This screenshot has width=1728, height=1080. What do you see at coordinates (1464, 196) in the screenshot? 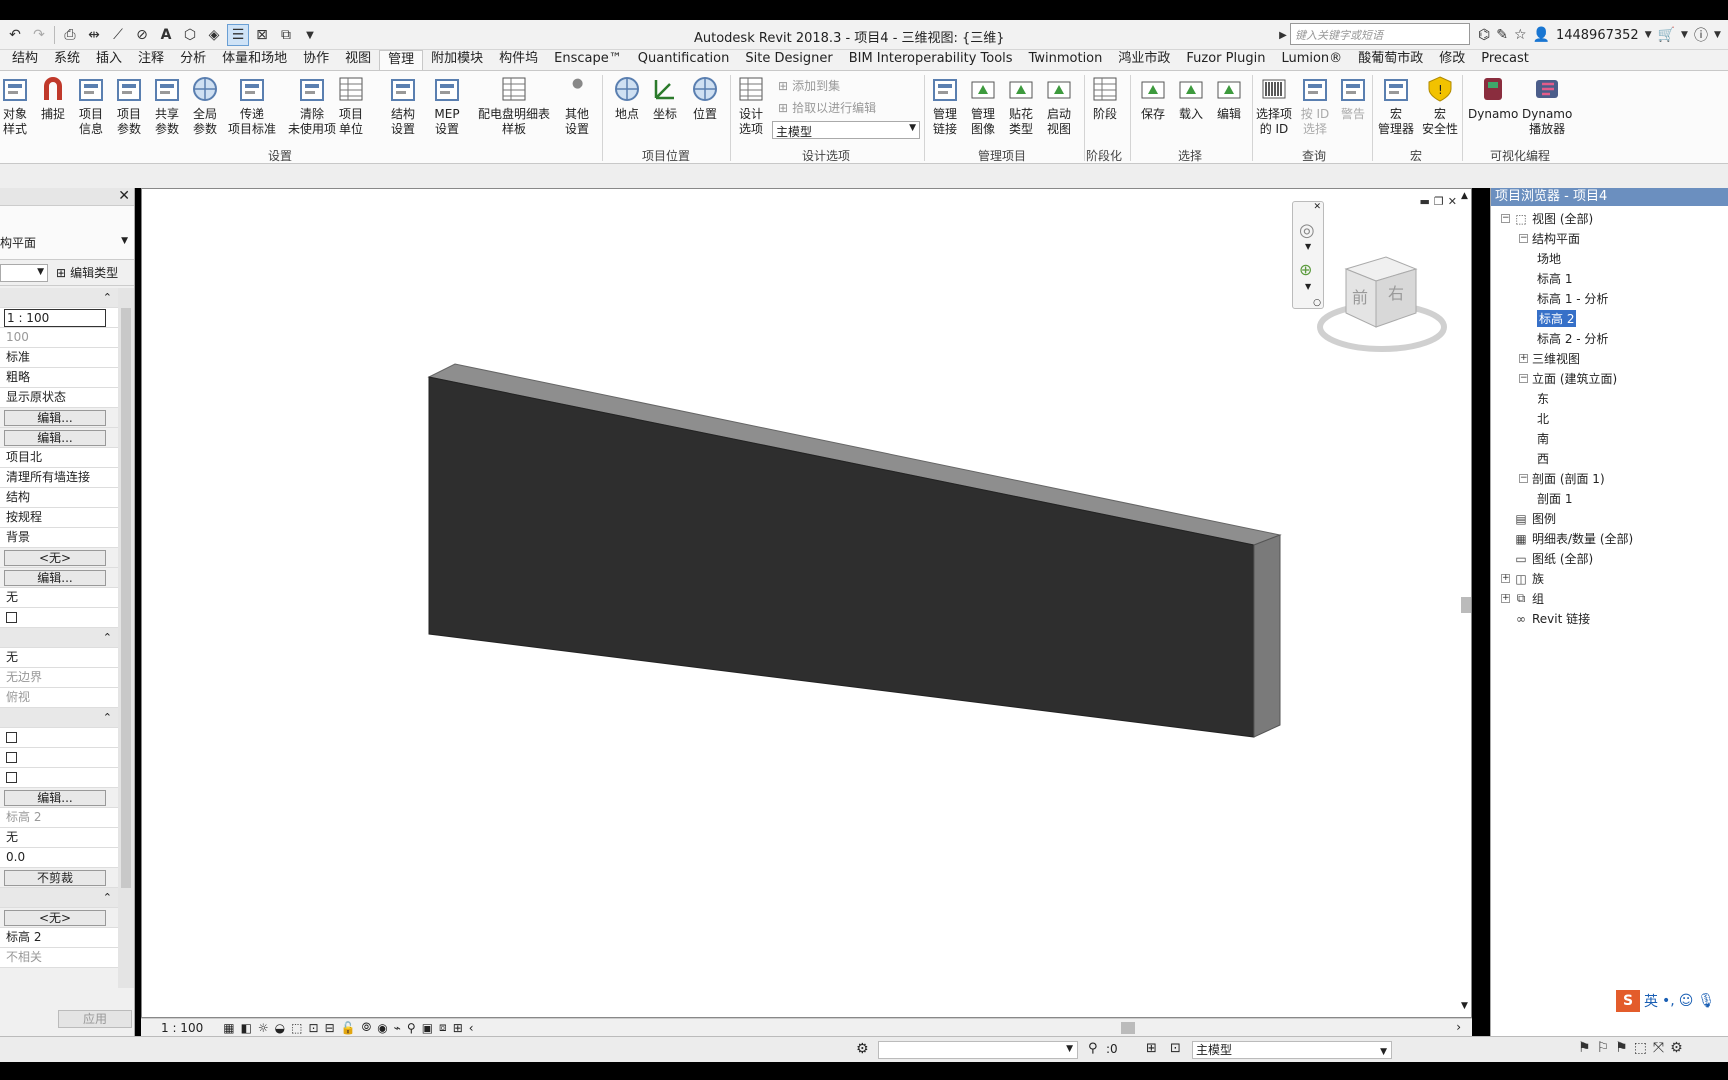
I see `scroll-up-icon: ▲` at bounding box center [1464, 196].